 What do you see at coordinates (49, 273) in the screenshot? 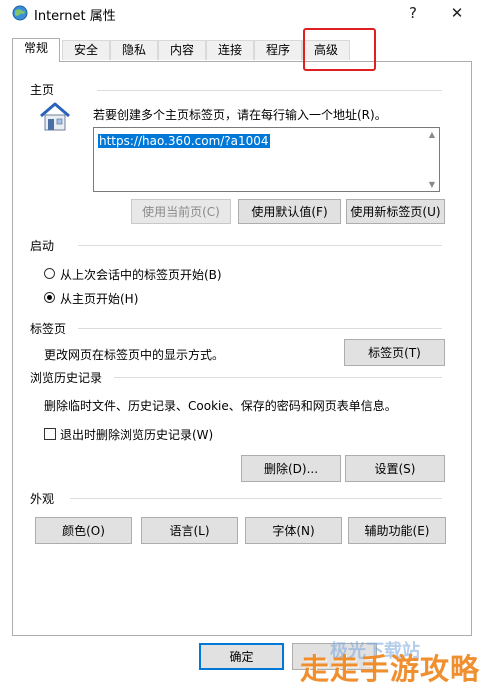
I see `radio-last-session` at bounding box center [49, 273].